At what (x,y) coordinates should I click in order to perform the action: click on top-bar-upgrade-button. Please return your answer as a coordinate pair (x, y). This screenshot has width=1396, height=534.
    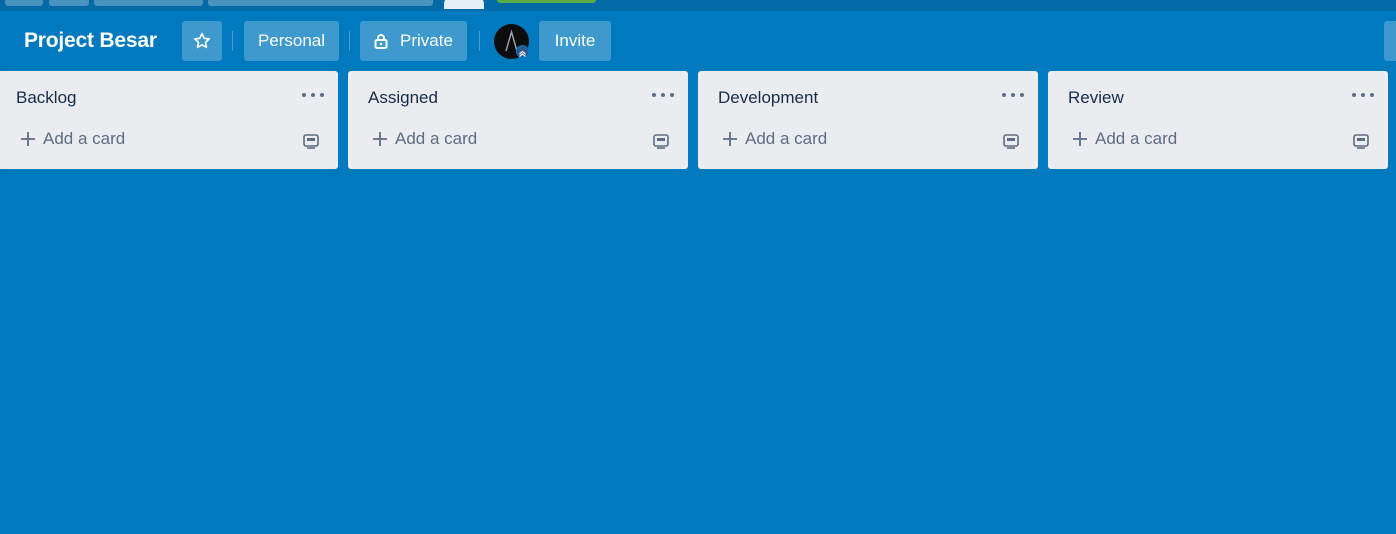
    Looking at the image, I should click on (546, 1).